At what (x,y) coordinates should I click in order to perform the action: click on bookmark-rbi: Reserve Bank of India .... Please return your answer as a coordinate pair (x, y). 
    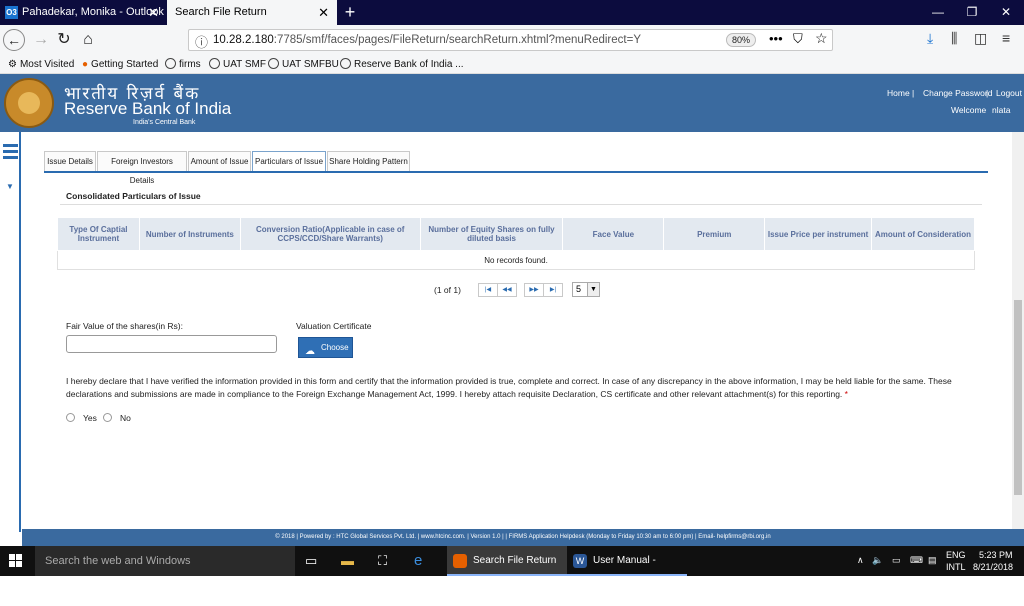
    Looking at the image, I should click on (402, 64).